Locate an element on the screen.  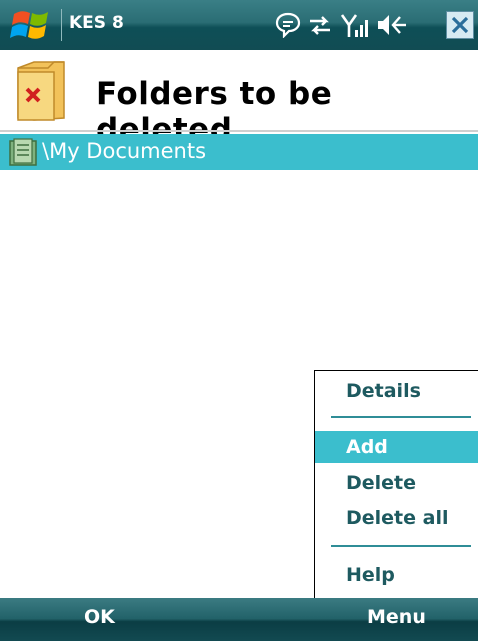
context-menu: Details Add Delete Delete all Help is located at coordinates (396, 484).